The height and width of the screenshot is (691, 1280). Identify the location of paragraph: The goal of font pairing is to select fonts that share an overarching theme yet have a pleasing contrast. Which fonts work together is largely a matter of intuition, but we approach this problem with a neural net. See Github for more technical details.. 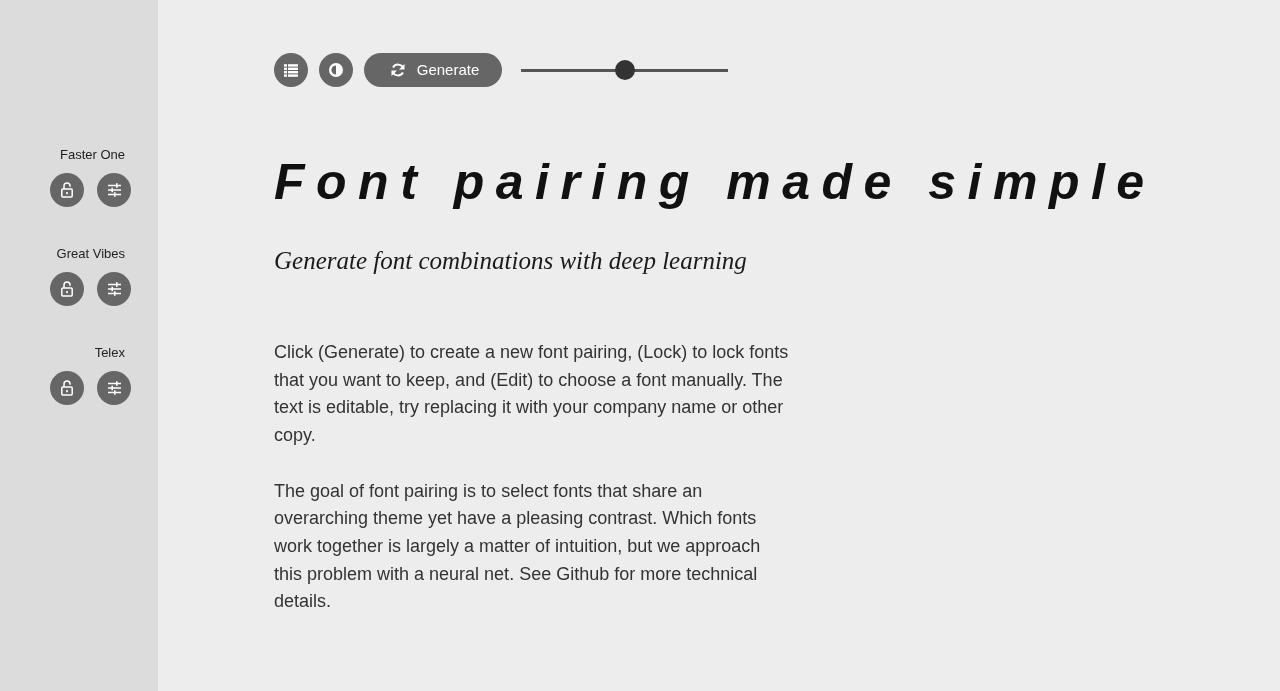
(518, 546).